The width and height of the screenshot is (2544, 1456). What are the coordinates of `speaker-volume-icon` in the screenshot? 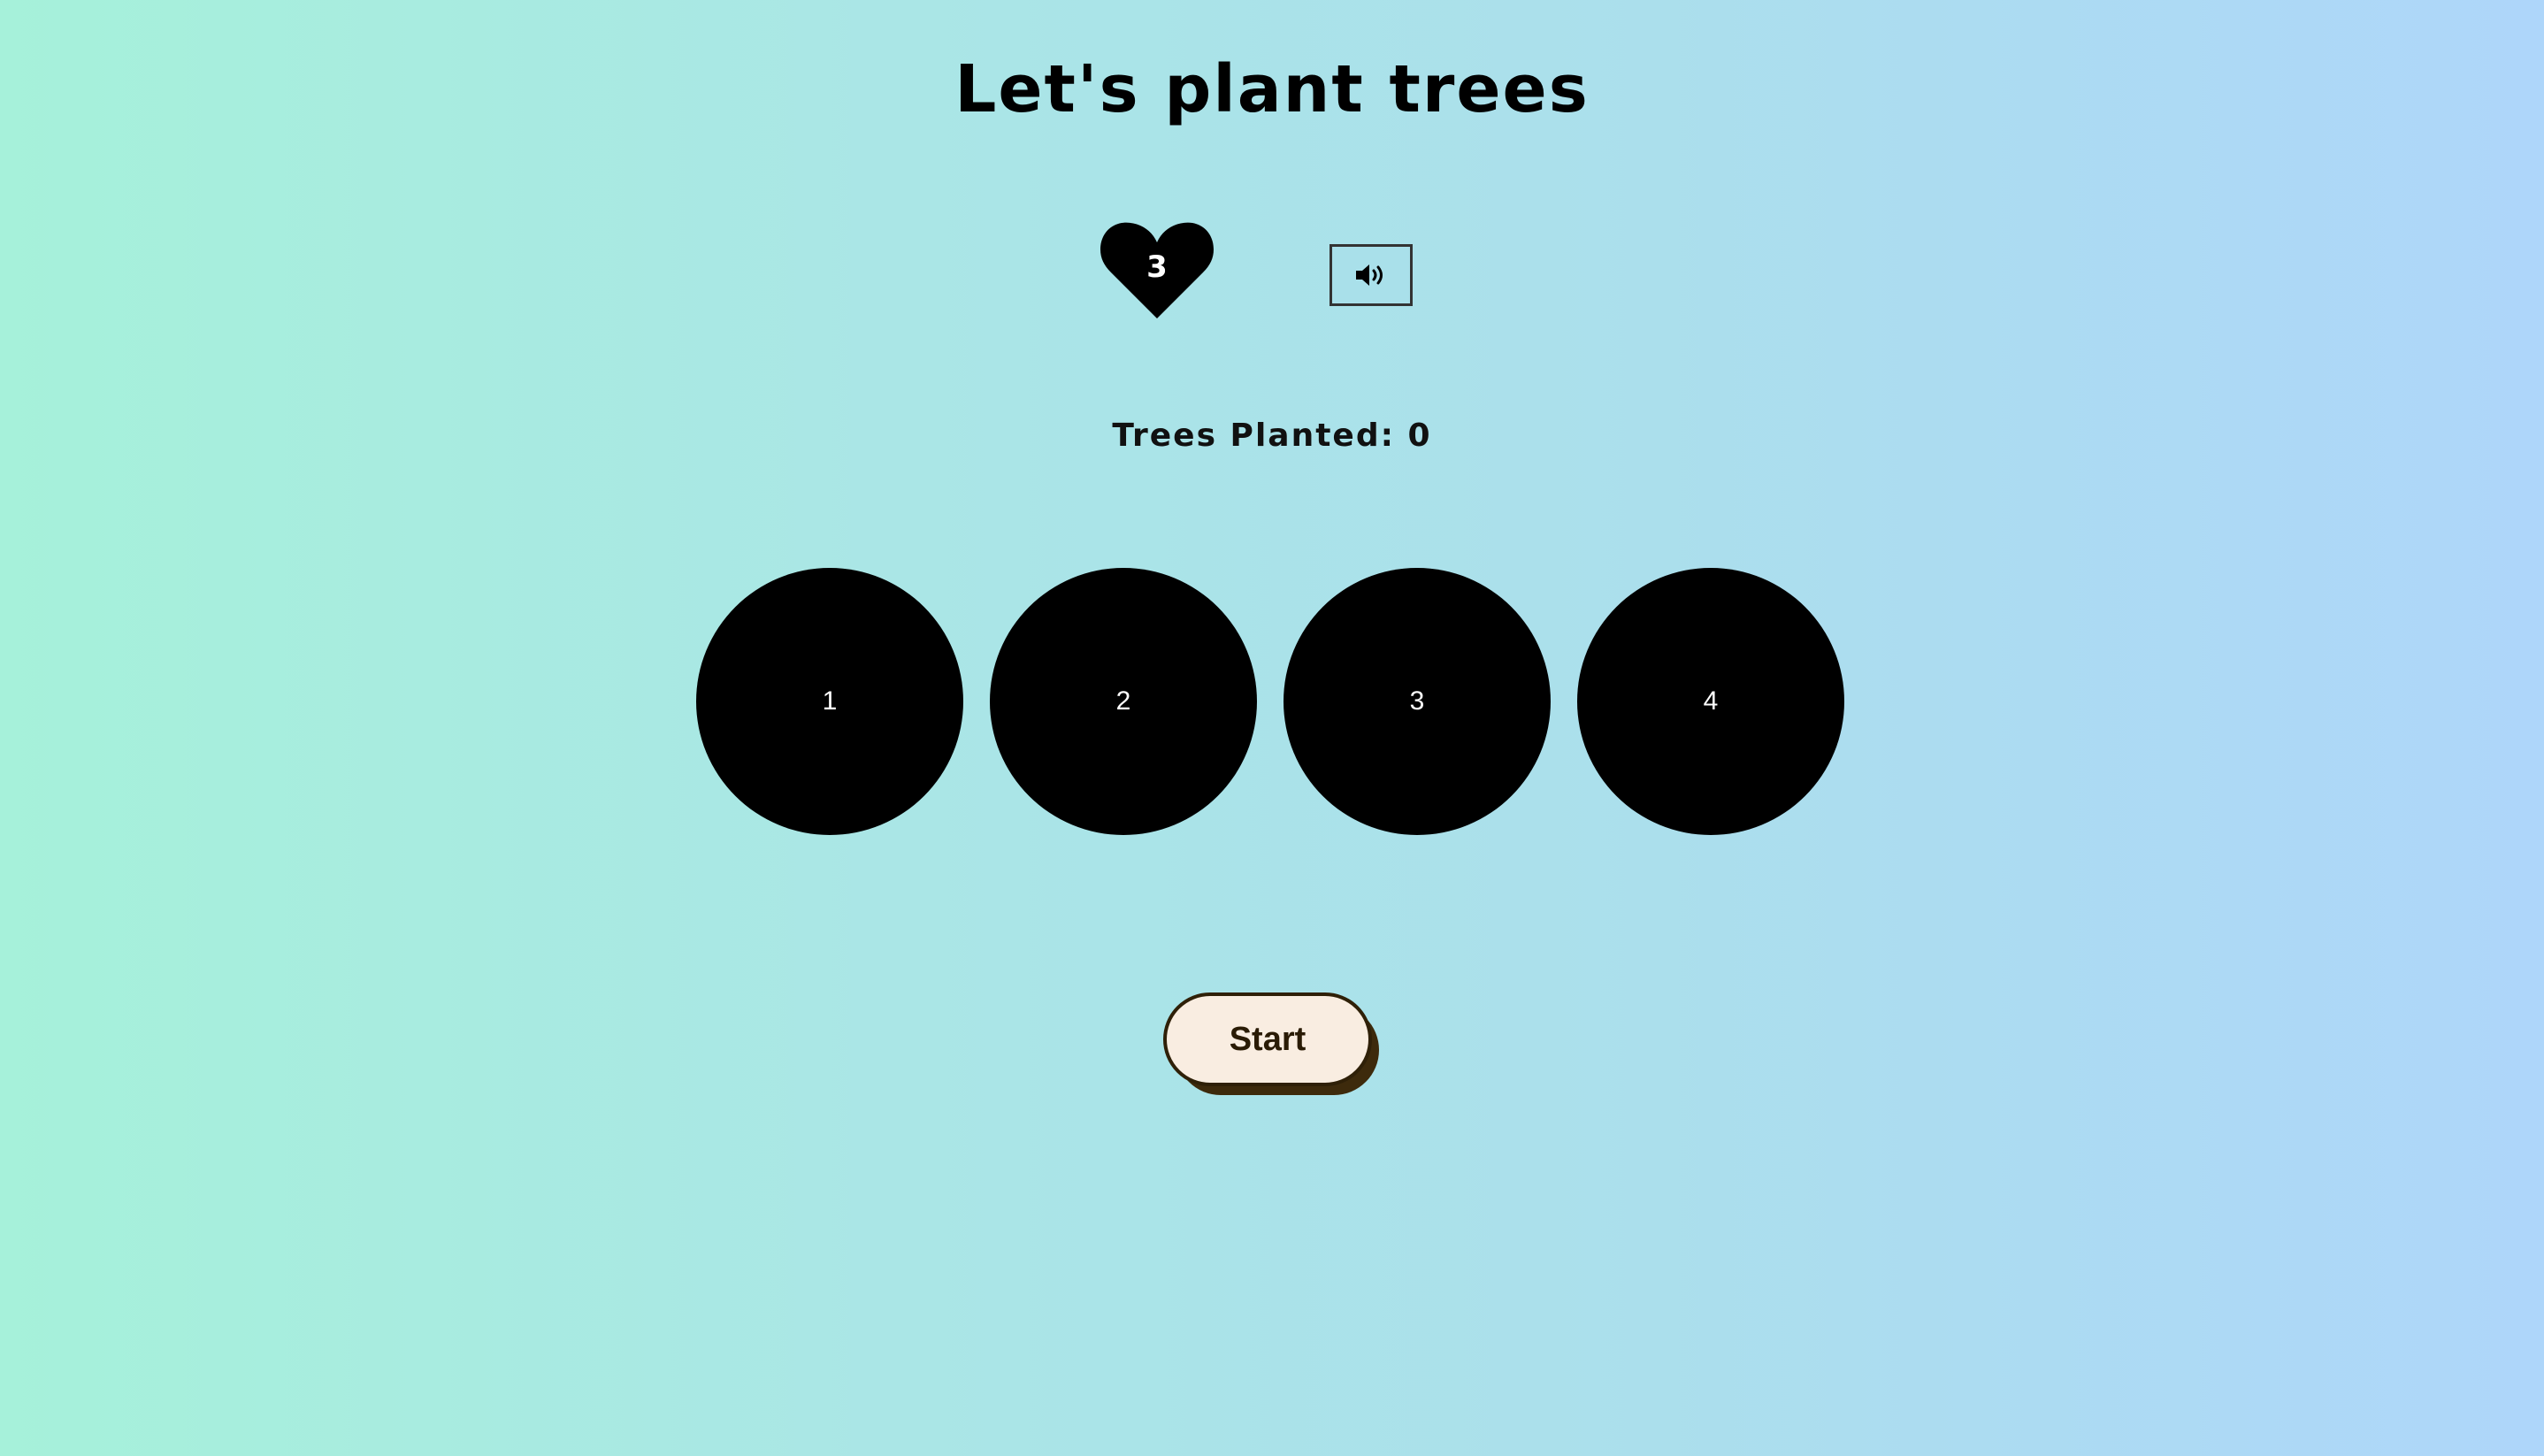 It's located at (1369, 275).